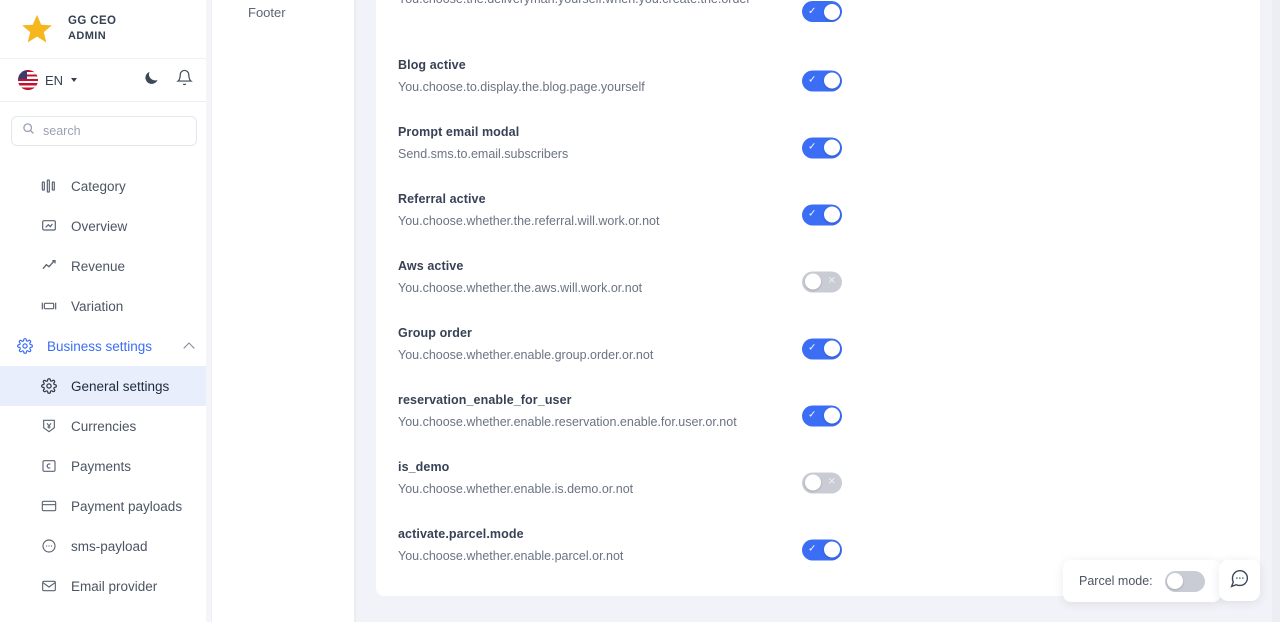  What do you see at coordinates (105, 80) in the screenshot?
I see `sidebar-topbar: EN` at bounding box center [105, 80].